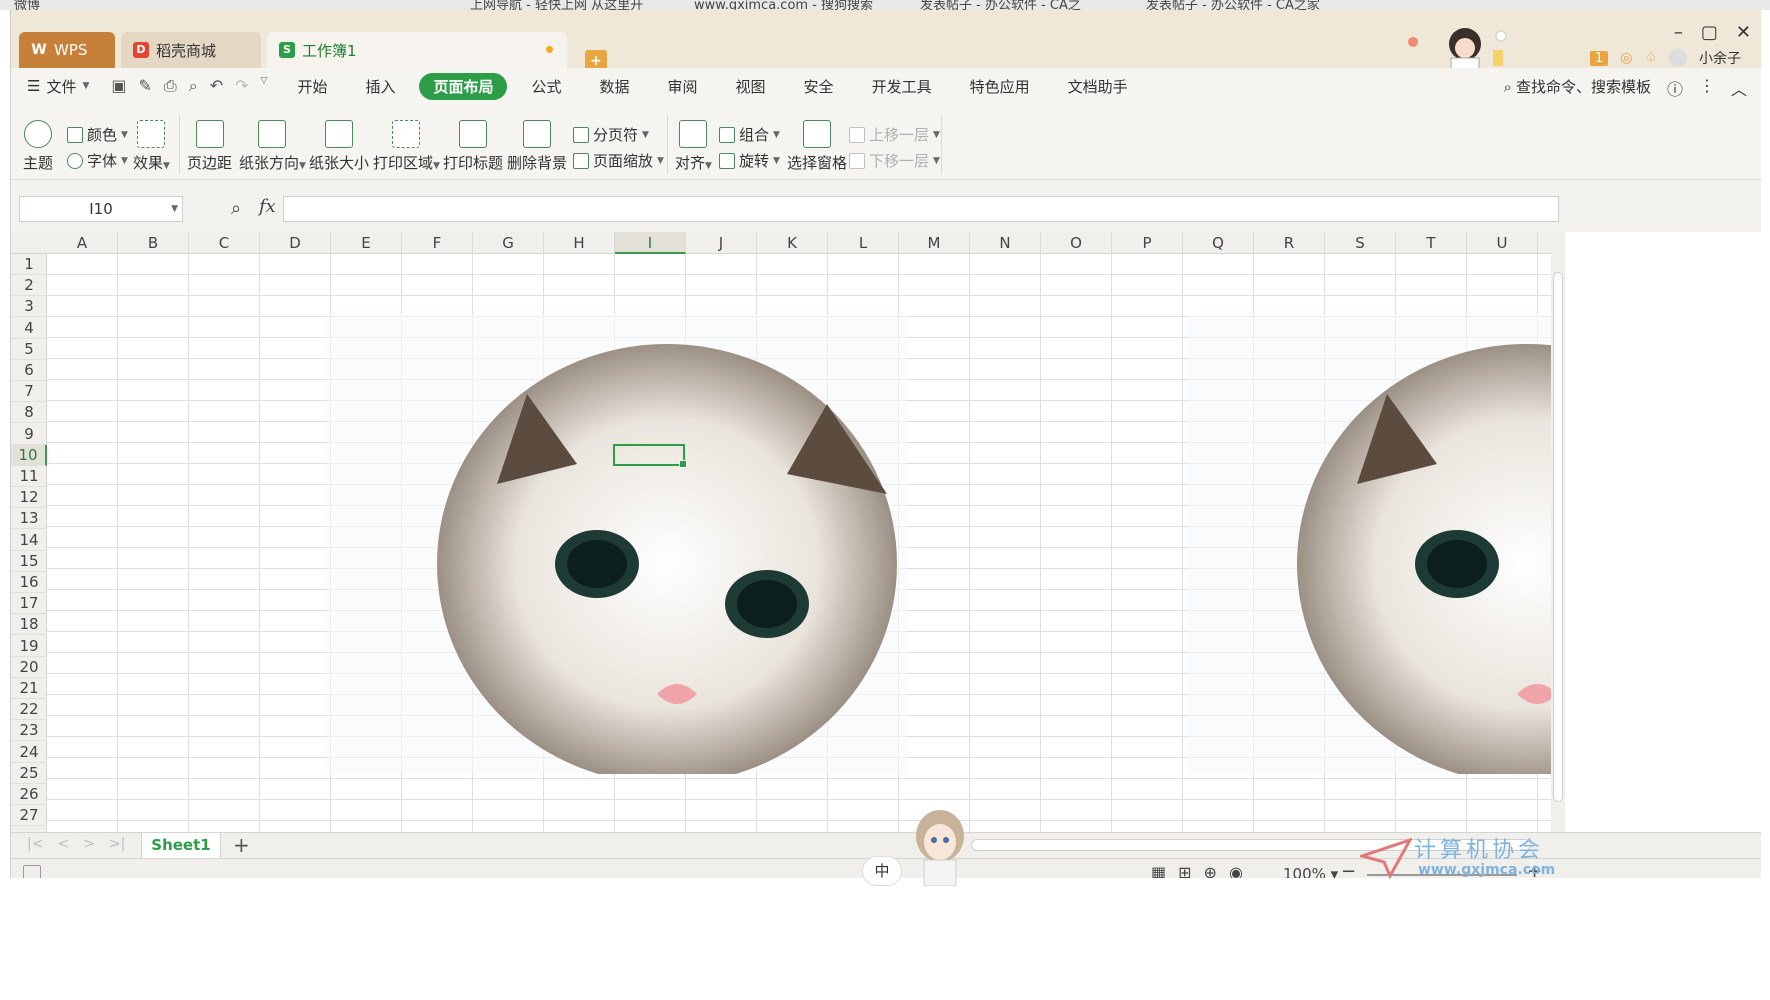  What do you see at coordinates (29, 794) in the screenshot?
I see `row-header-26: 26` at bounding box center [29, 794].